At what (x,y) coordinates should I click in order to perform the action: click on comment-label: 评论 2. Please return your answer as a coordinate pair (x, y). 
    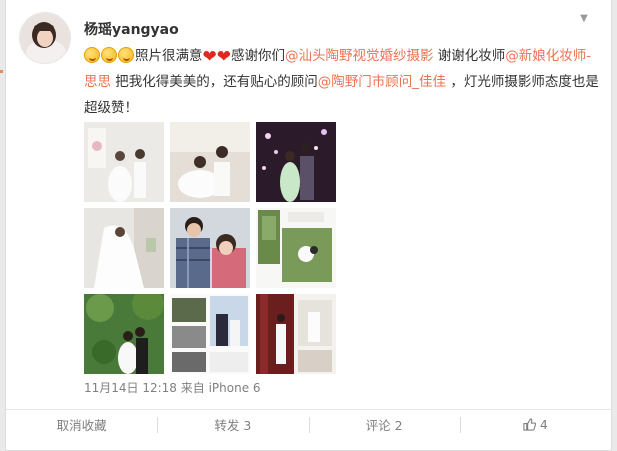
    Looking at the image, I should click on (384, 425).